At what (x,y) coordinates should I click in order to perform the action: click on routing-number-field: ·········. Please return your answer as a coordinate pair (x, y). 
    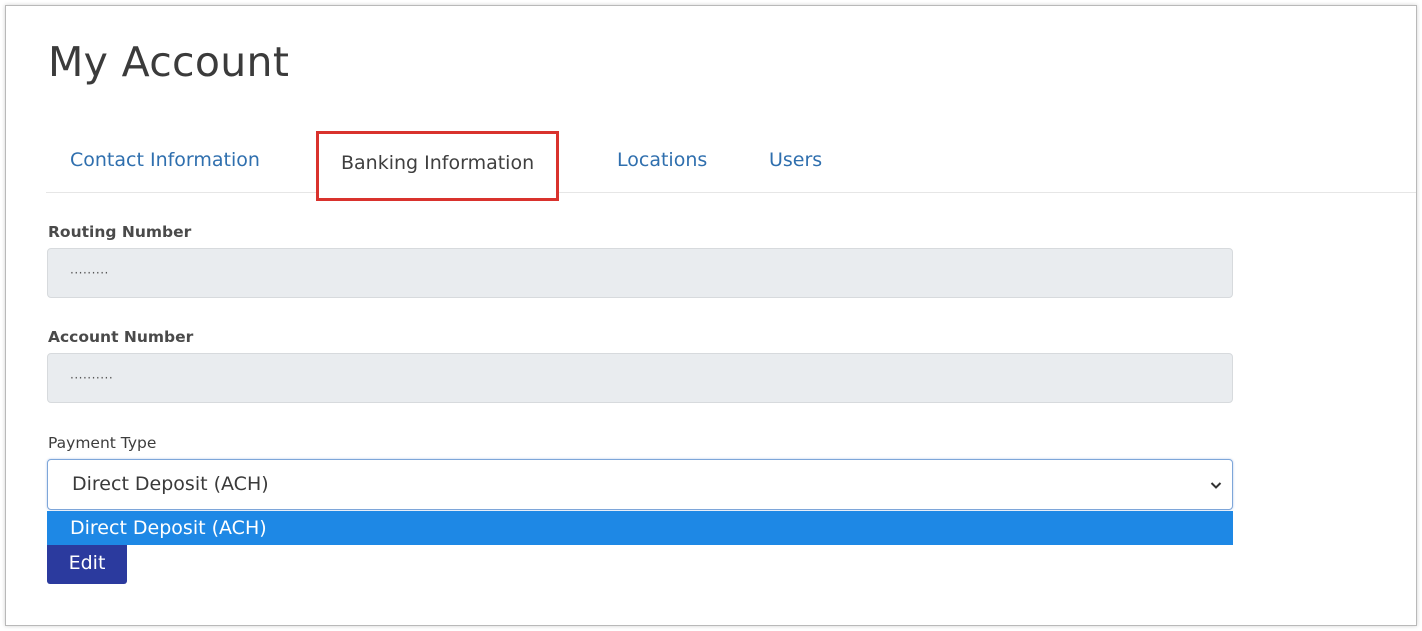
    Looking at the image, I should click on (640, 273).